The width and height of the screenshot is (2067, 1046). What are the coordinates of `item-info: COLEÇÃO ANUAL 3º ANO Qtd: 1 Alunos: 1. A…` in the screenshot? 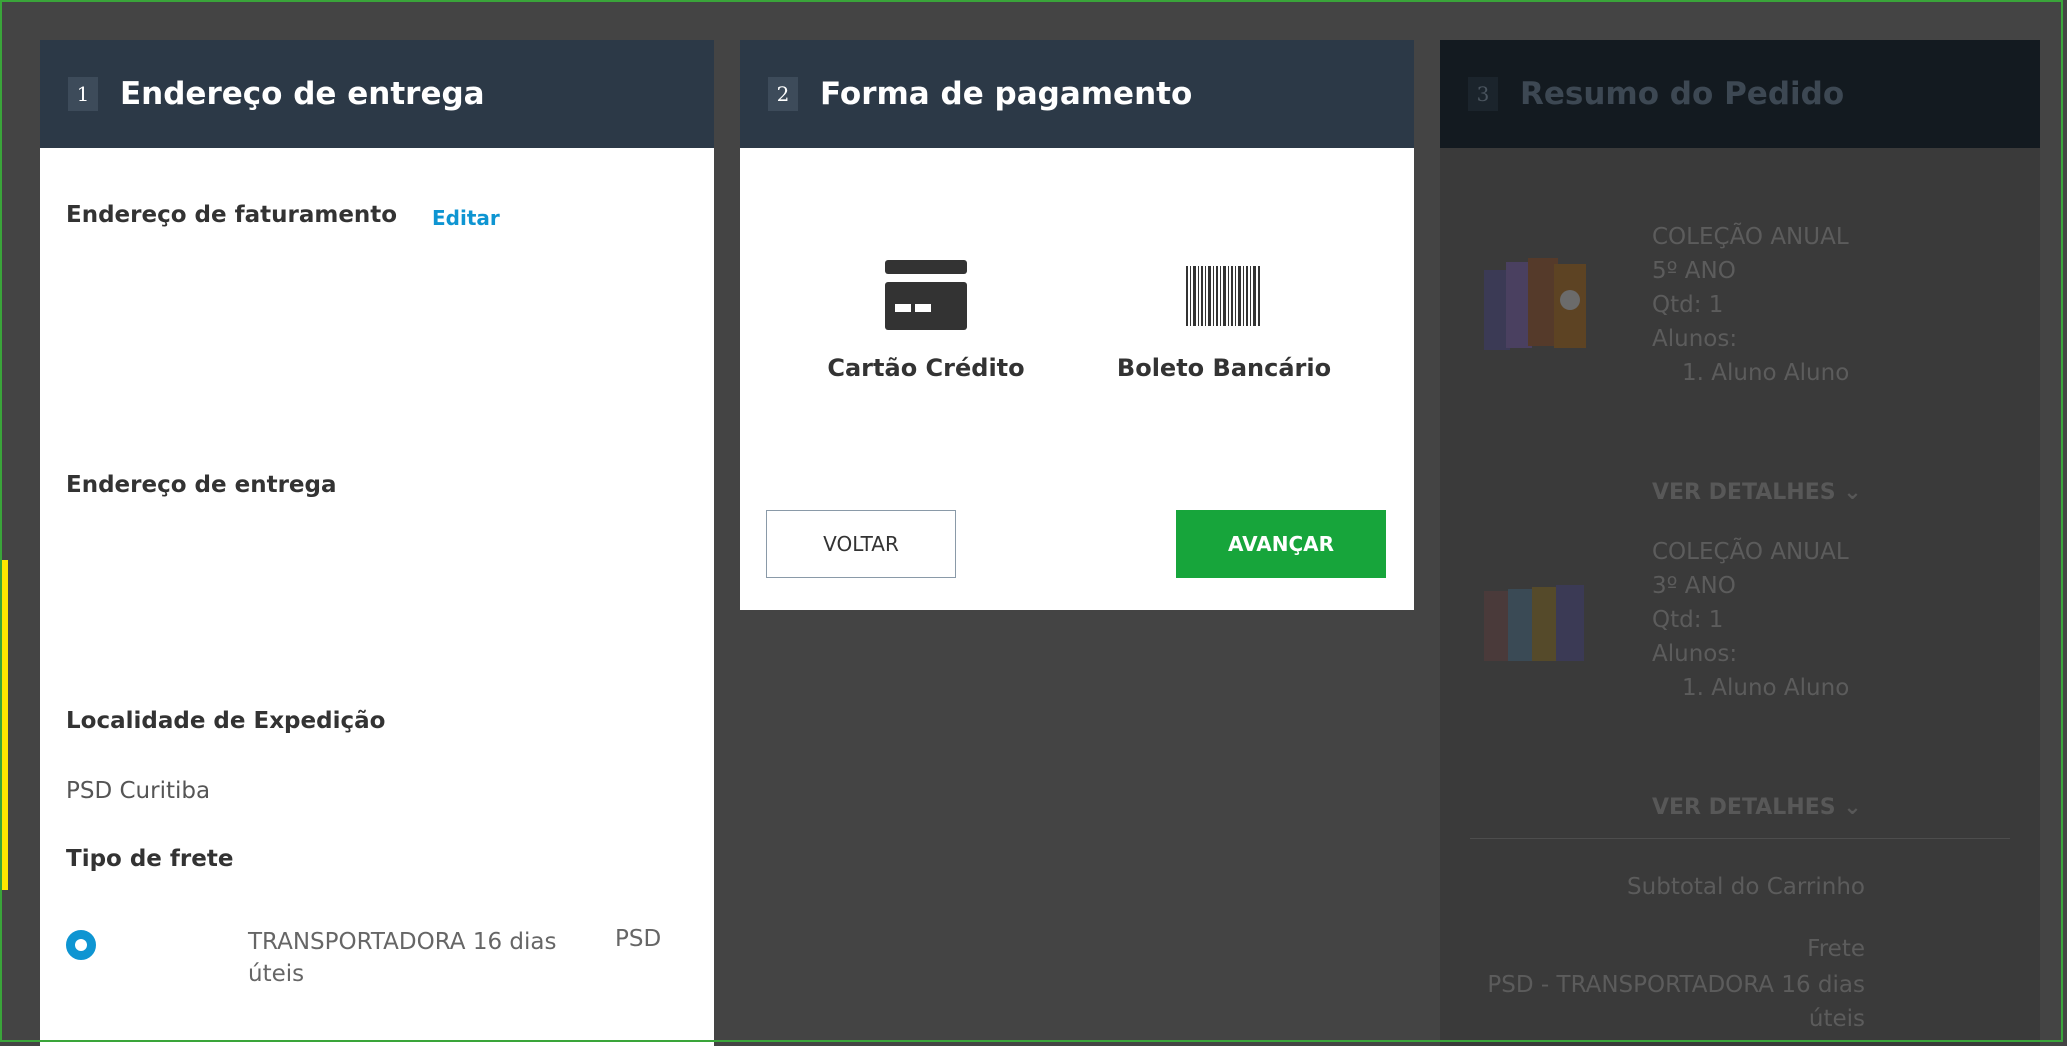 It's located at (1762, 620).